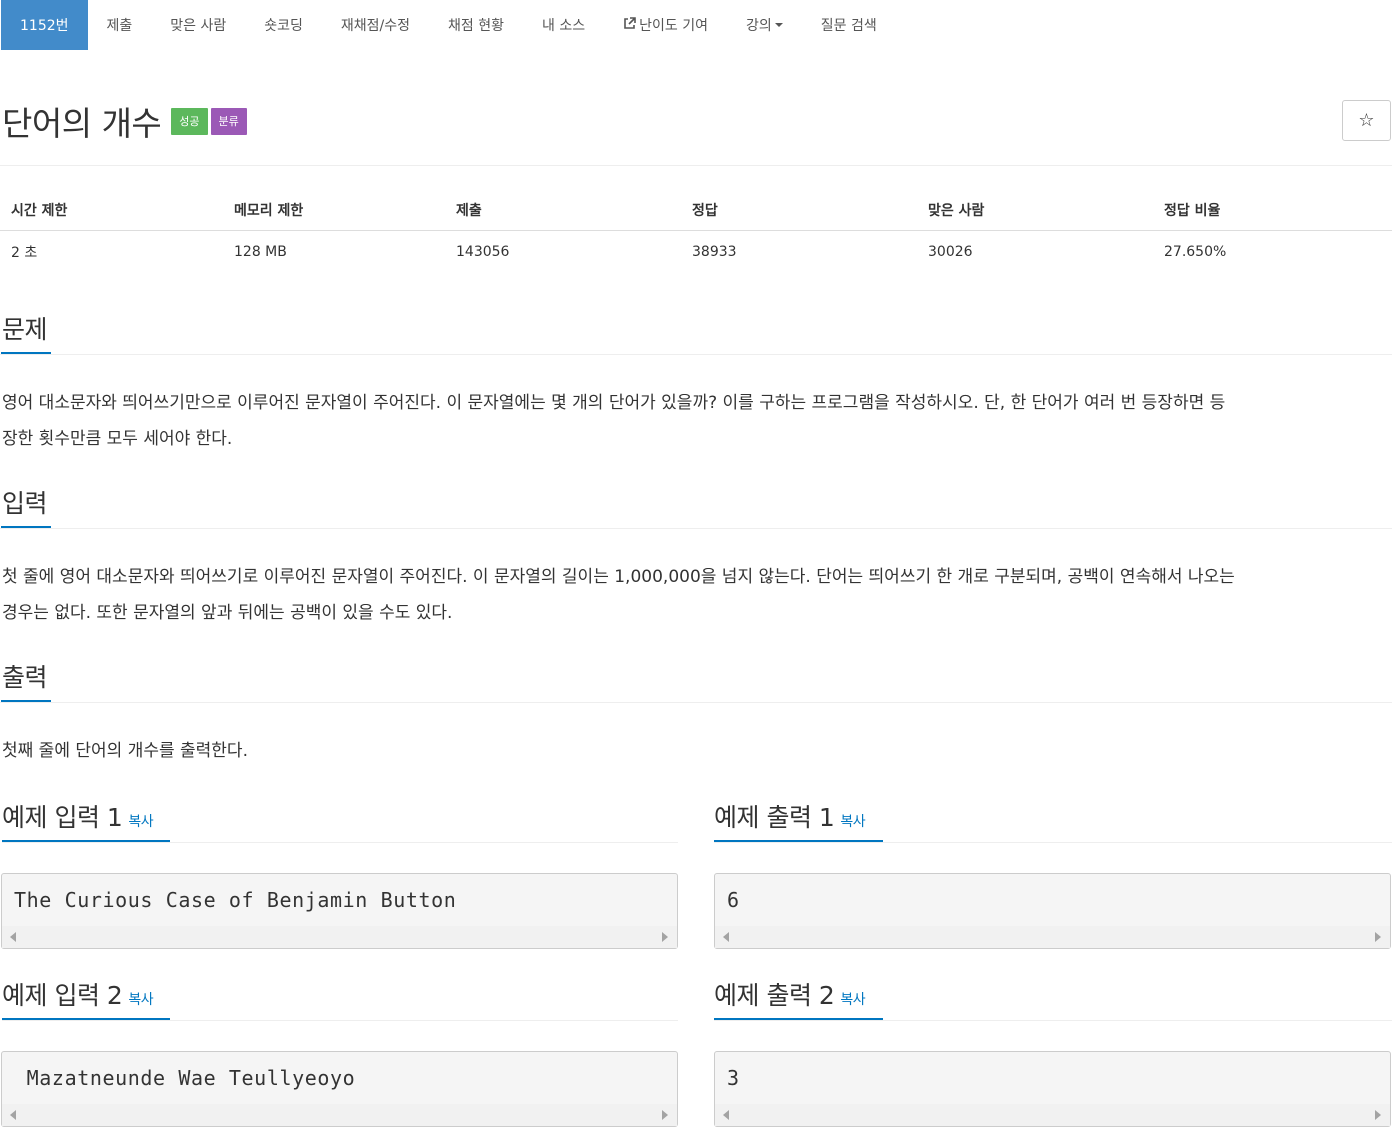 This screenshot has height=1137, width=1392. What do you see at coordinates (1053, 816) in the screenshot?
I see `sample-output-1-title: 예제 출력 1 복사` at bounding box center [1053, 816].